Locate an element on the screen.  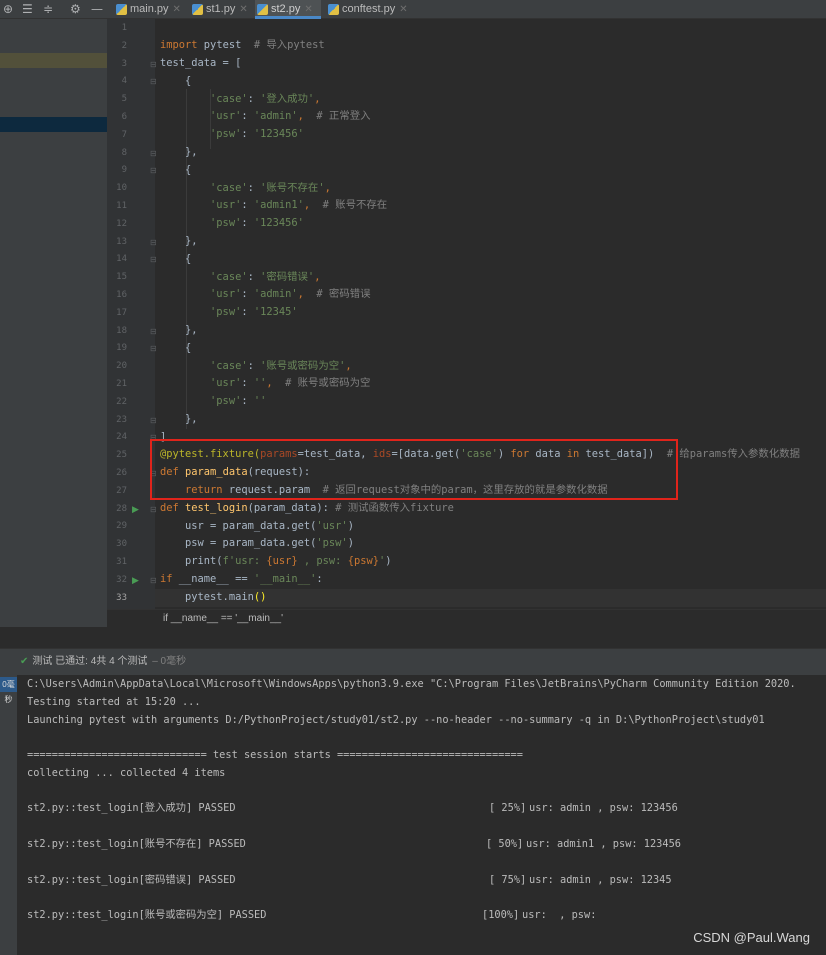
test-result-percent: [ 75%] is located at coordinates (508, 880).